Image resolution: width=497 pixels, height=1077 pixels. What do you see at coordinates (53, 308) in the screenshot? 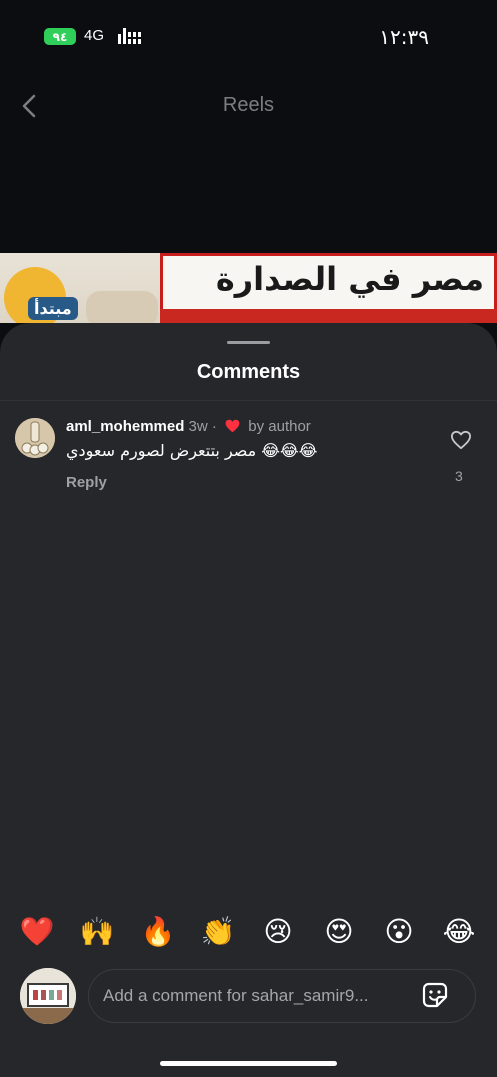
I see `preview-label: مبتدأ` at bounding box center [53, 308].